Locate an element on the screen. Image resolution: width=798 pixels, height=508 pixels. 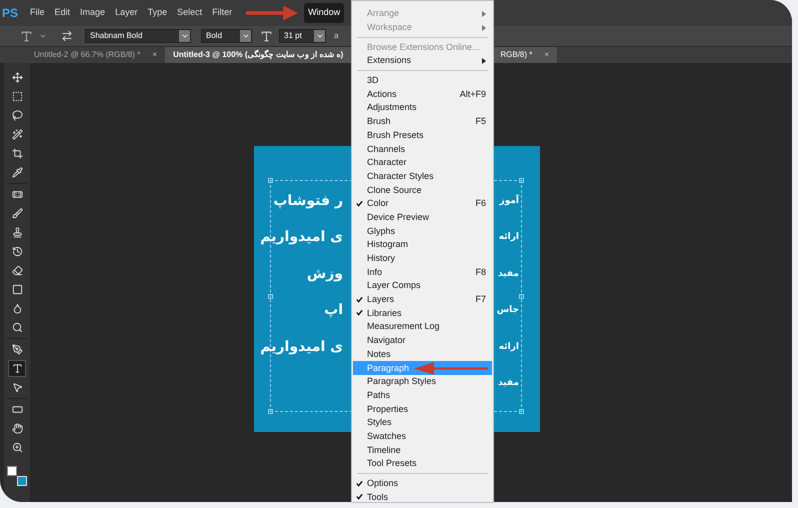
app-logo: PS is located at coordinates (10, 13).